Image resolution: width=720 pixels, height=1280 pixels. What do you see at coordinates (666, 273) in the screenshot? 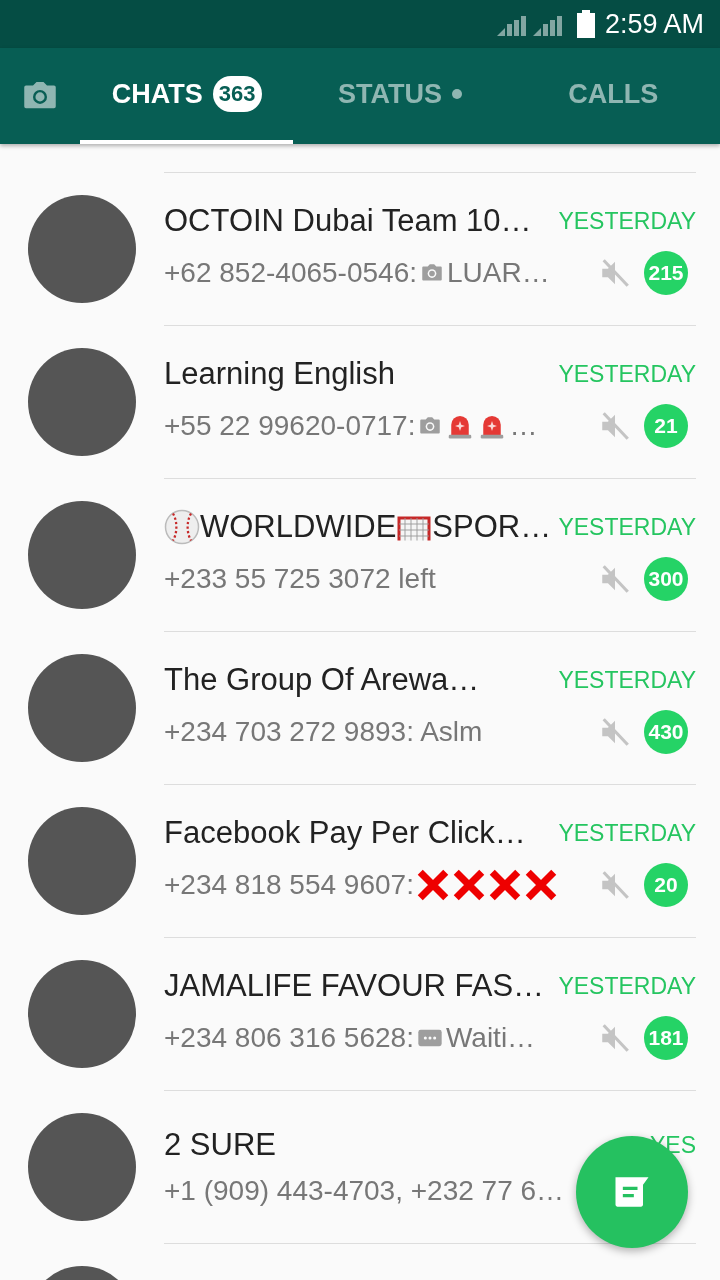
I see `unread-count-badge: 215` at bounding box center [666, 273].